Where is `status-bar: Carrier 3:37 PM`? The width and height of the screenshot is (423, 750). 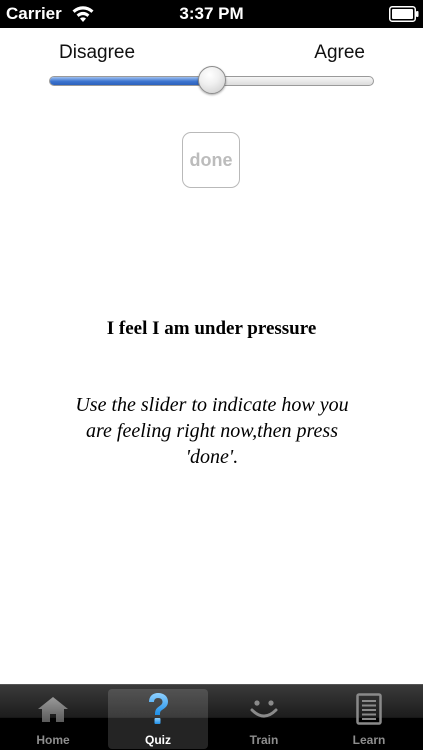 status-bar: Carrier 3:37 PM is located at coordinates (211, 14).